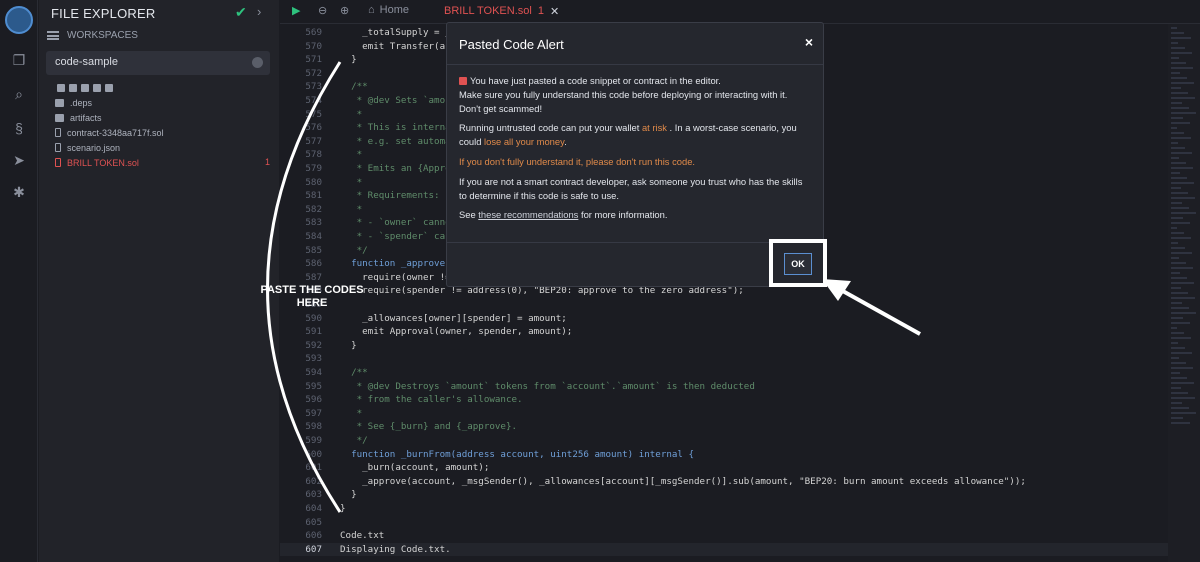 This screenshot has width=1200, height=562. I want to click on line-number: 572, so click(313, 73).